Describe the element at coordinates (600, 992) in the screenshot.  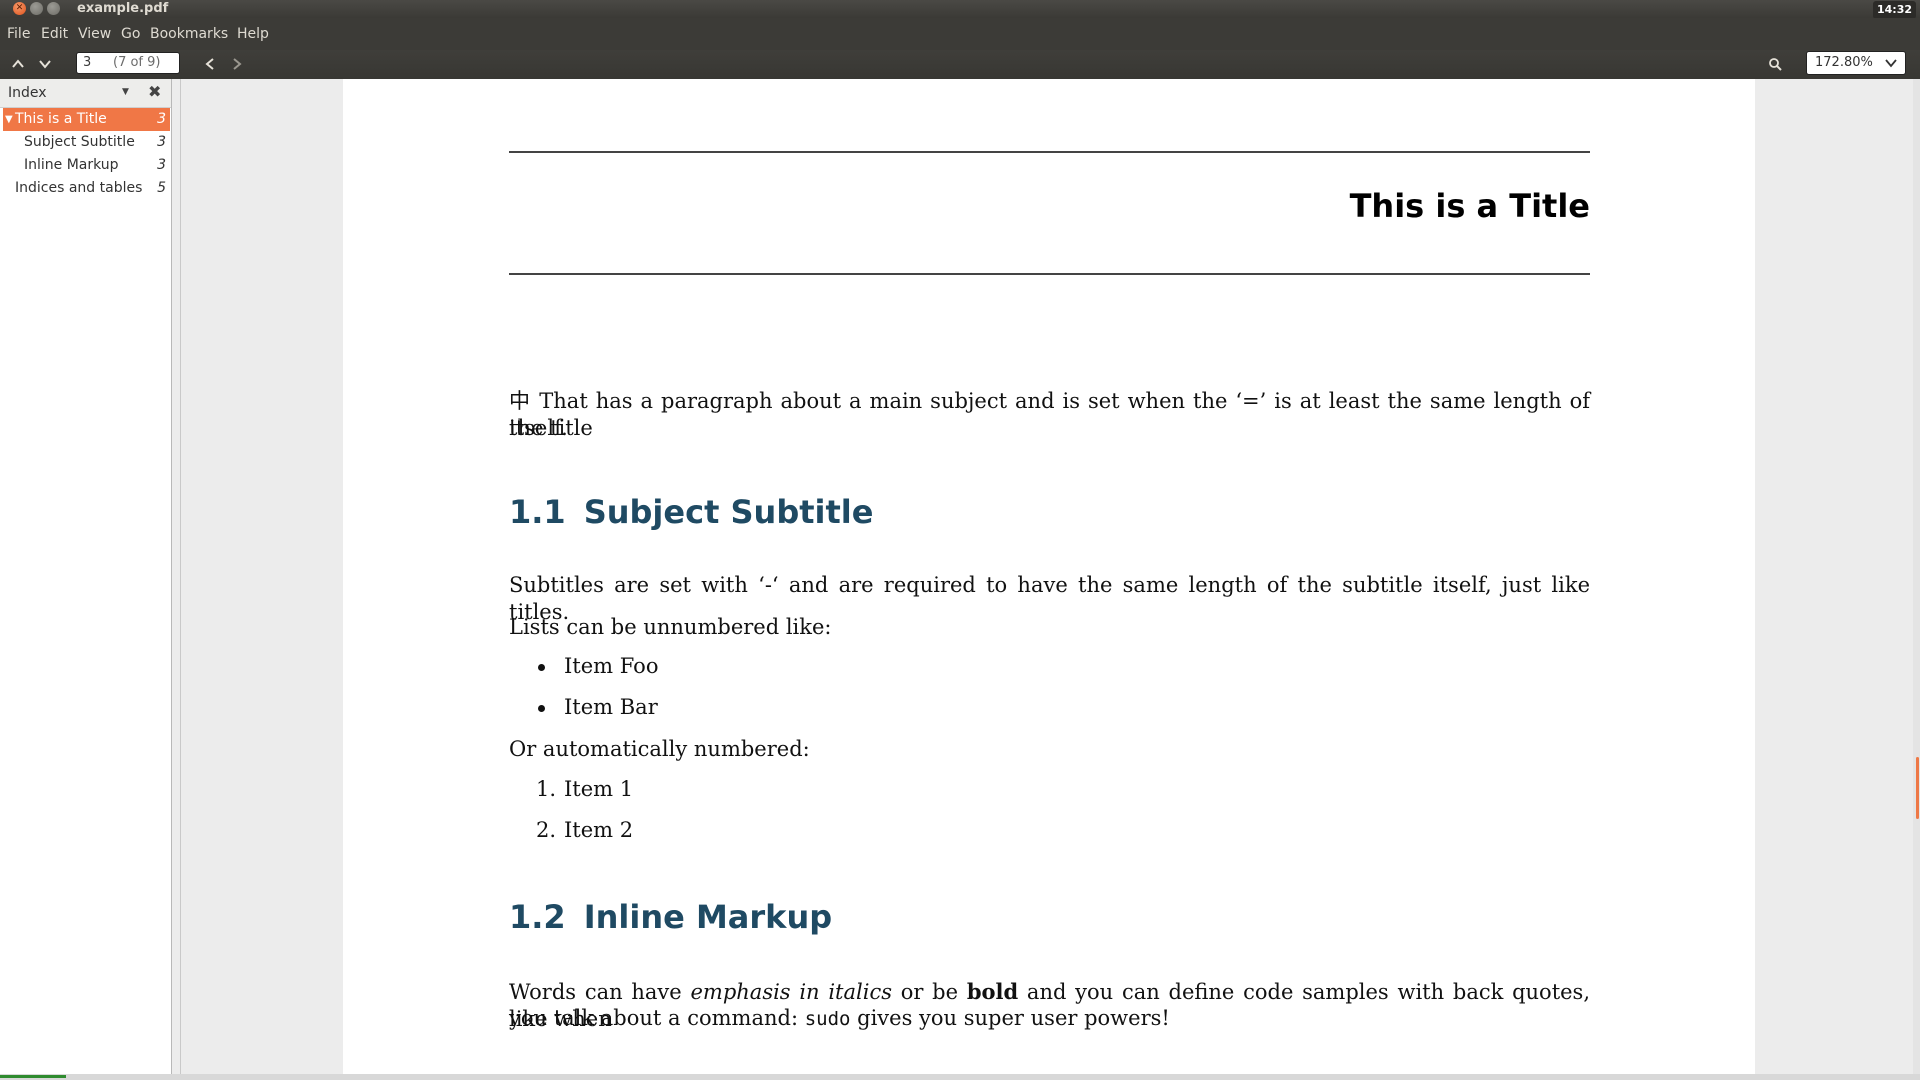
I see `text-run: Words can have` at that location.